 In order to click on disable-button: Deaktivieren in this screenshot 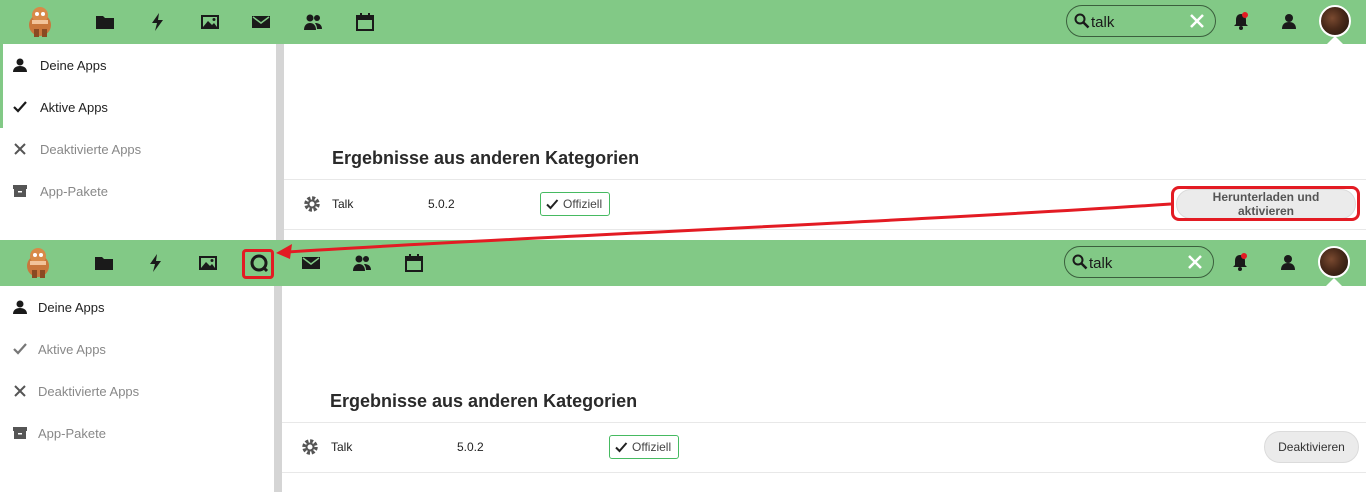, I will do `click(1311, 447)`.